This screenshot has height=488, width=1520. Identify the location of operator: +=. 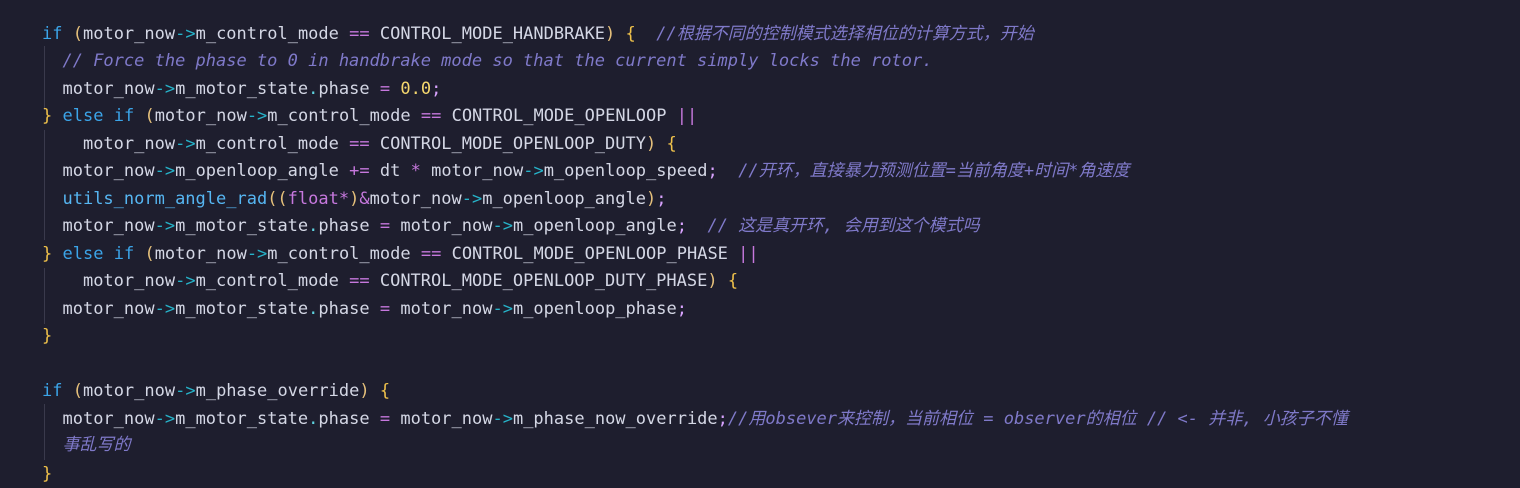
(359, 171).